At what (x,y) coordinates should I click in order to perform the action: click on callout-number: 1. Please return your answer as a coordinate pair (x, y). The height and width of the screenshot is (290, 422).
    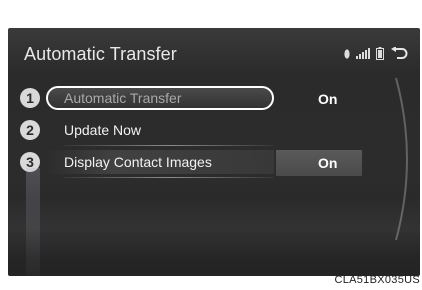
    Looking at the image, I should click on (30, 98).